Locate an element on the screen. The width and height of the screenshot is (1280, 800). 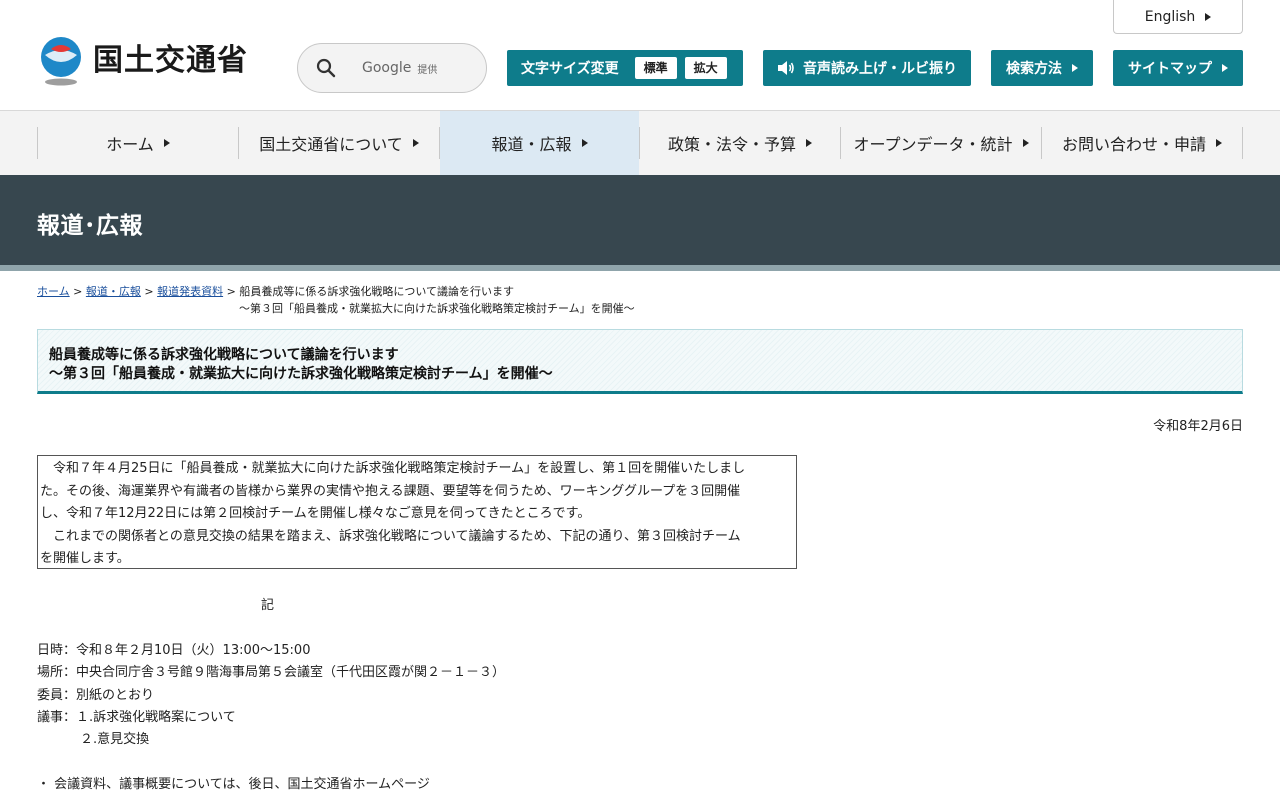
font-size-standard-button: 標準 is located at coordinates (655, 68).